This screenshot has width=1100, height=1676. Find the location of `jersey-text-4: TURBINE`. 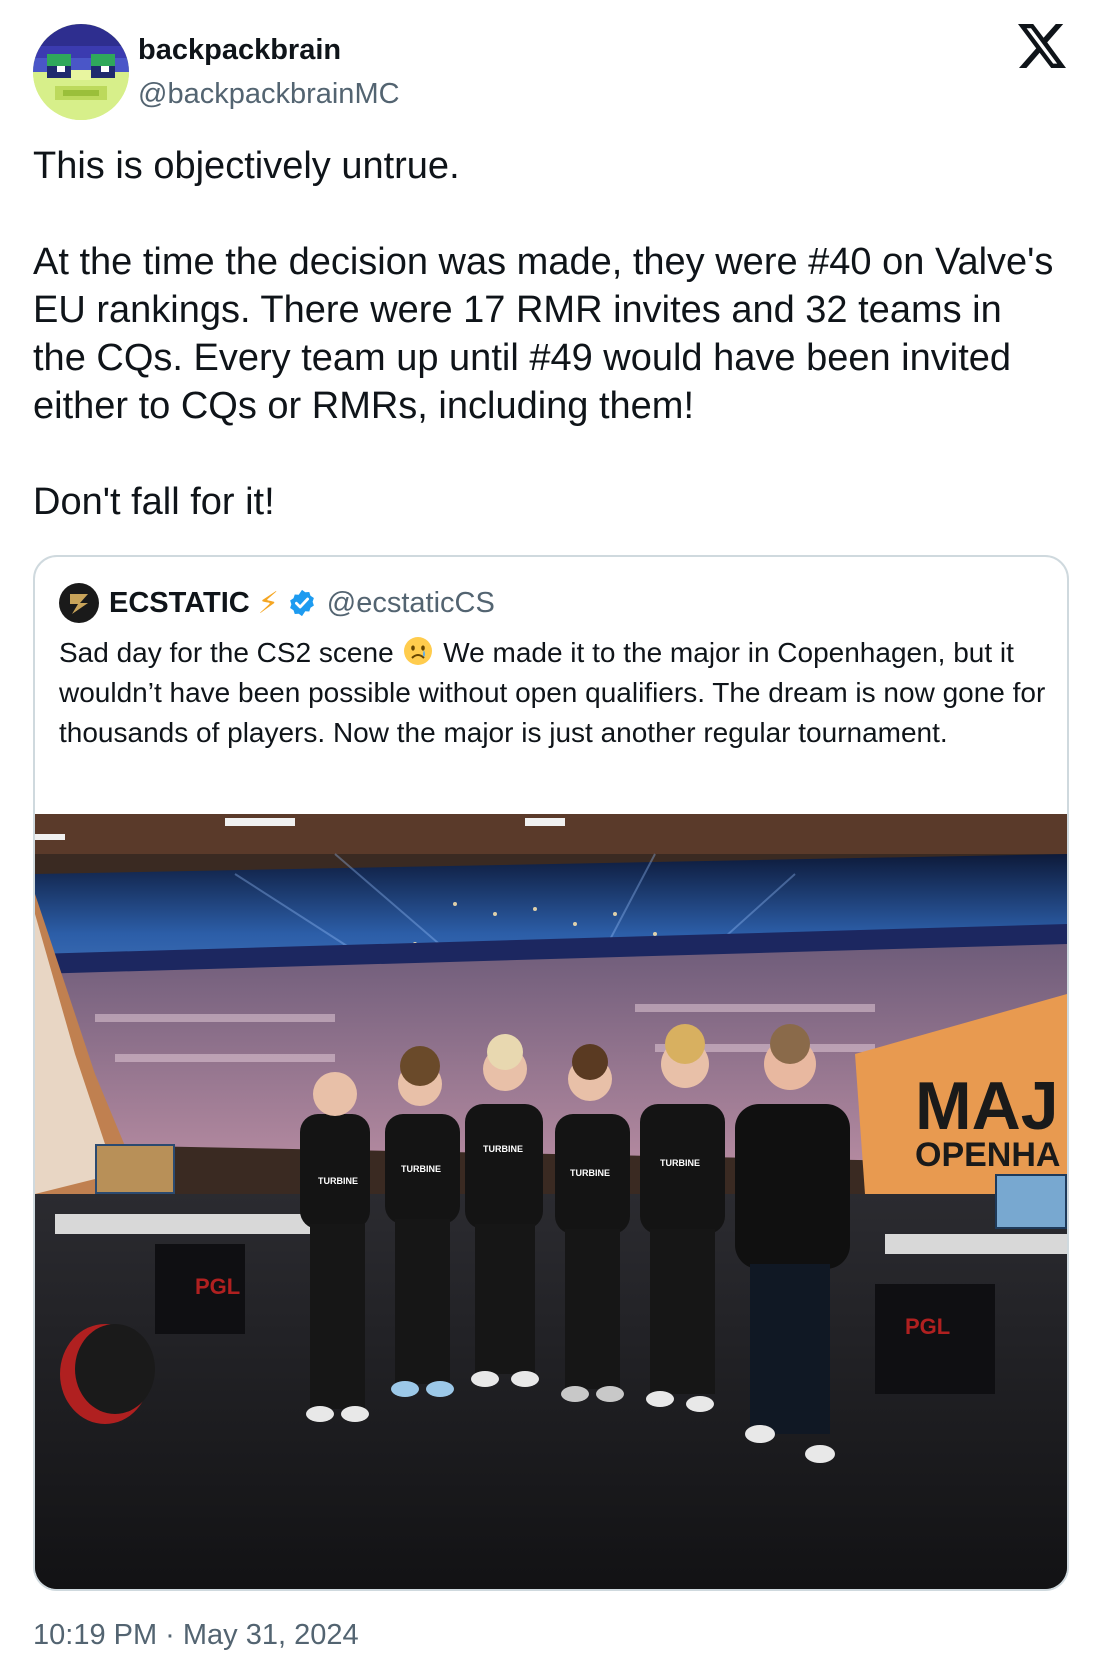

jersey-text-4: TURBINE is located at coordinates (590, 1173).